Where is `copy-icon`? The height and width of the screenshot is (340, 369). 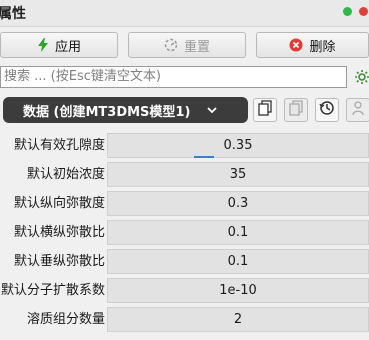 copy-icon is located at coordinates (265, 110).